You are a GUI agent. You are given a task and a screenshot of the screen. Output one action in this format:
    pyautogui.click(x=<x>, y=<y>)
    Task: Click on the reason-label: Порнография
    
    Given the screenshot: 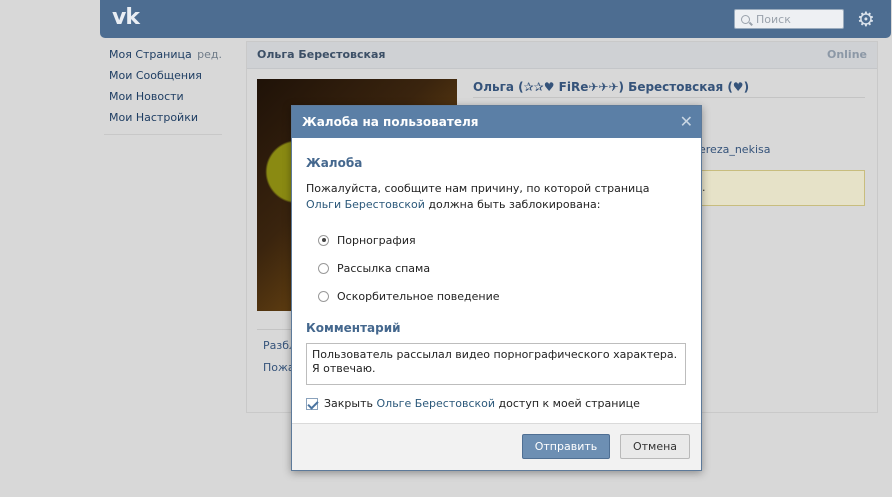 What is the action you would take?
    pyautogui.click(x=376, y=240)
    